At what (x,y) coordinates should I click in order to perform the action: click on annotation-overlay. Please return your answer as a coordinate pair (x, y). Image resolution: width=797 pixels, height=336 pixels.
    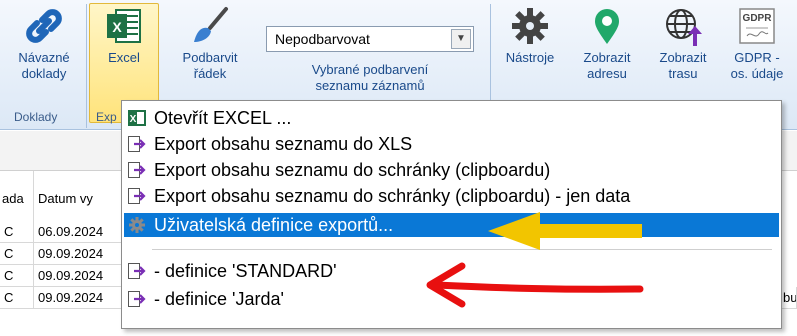
    Looking at the image, I should click on (535, 260).